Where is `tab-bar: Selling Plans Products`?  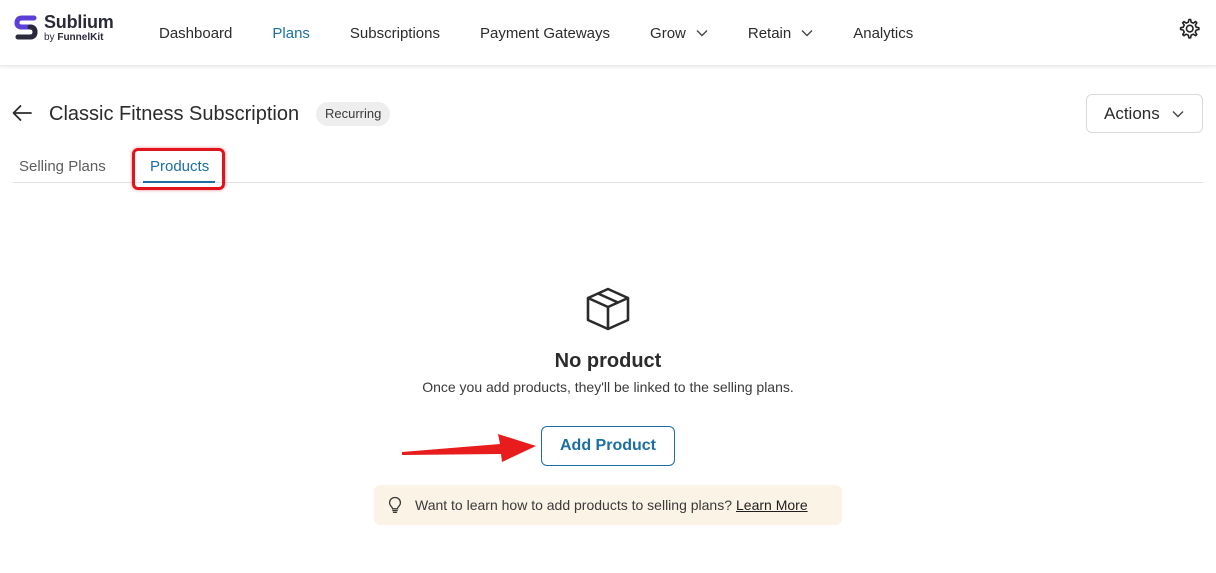 tab-bar: Selling Plans Products is located at coordinates (608, 166).